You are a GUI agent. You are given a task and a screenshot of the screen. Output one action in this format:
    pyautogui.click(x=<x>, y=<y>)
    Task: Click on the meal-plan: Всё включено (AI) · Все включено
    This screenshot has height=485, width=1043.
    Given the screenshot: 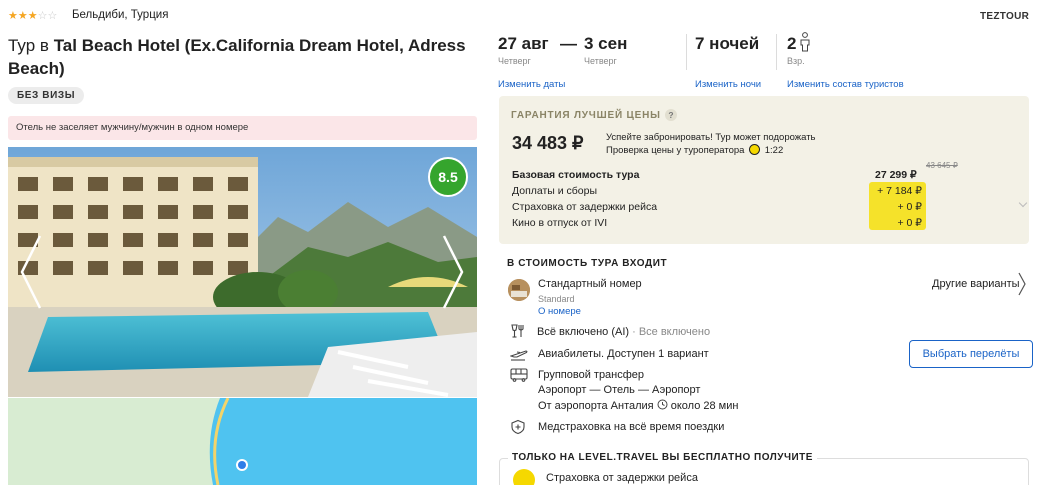 What is the action you would take?
    pyautogui.click(x=623, y=332)
    